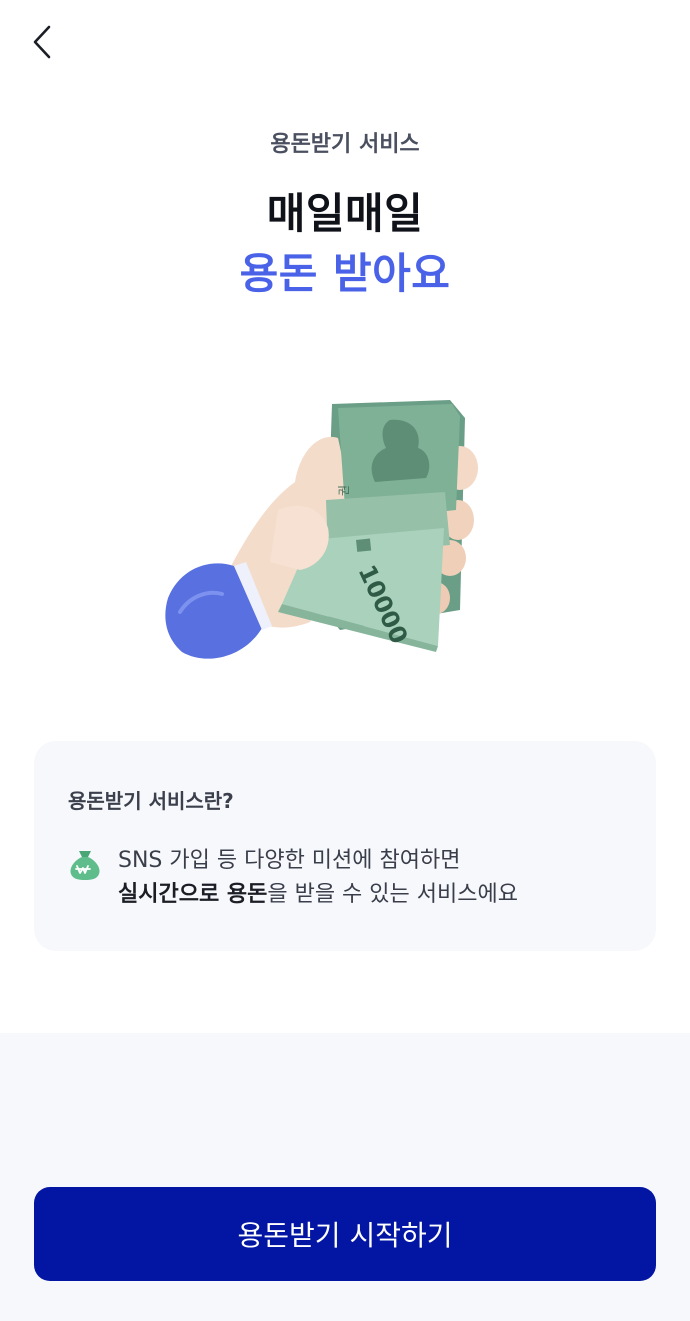  What do you see at coordinates (345, 213) in the screenshot?
I see `title-line-1: 매일매일` at bounding box center [345, 213].